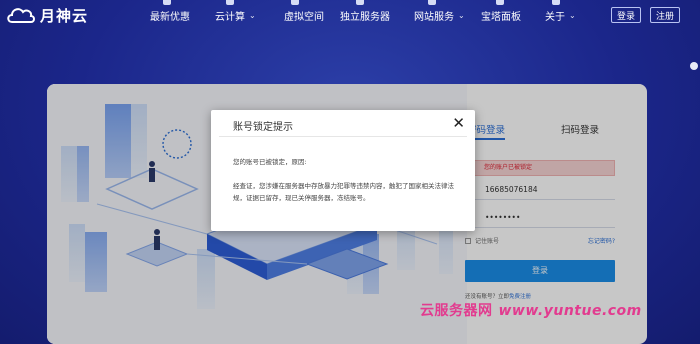 The width and height of the screenshot is (700, 344). I want to click on nav-item-bt-panel: 宝塔面板, so click(501, 15).